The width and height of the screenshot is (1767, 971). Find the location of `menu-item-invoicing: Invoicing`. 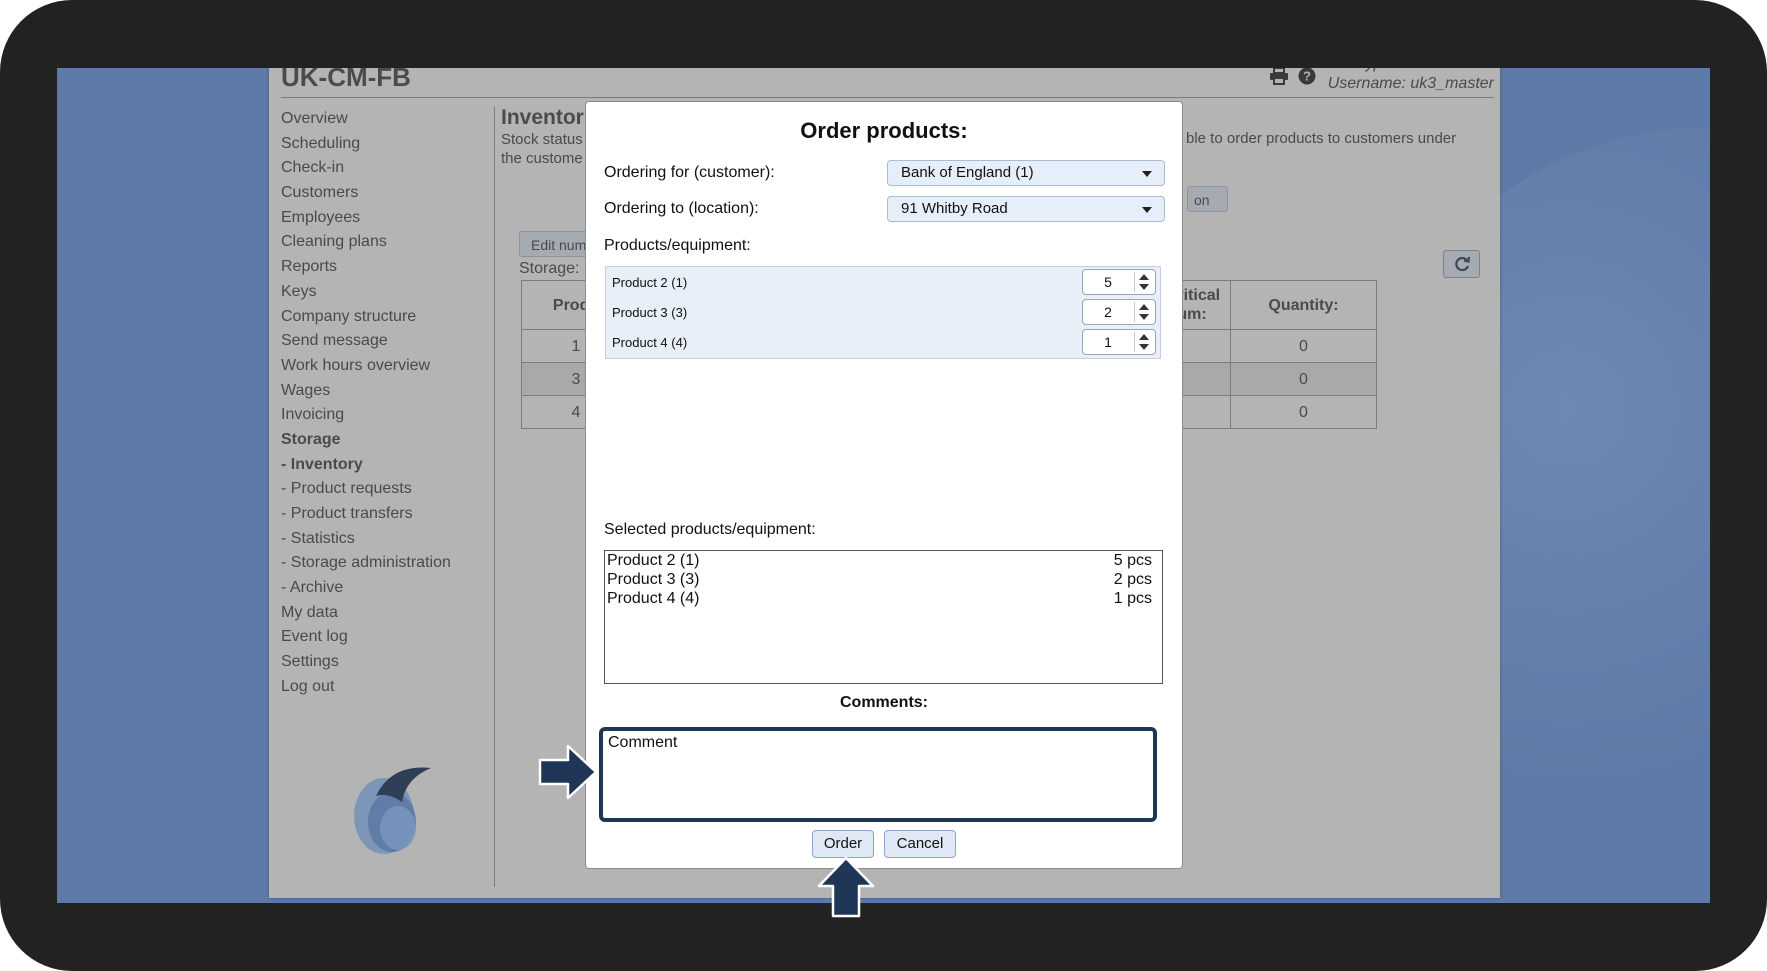

menu-item-invoicing: Invoicing is located at coordinates (386, 415).